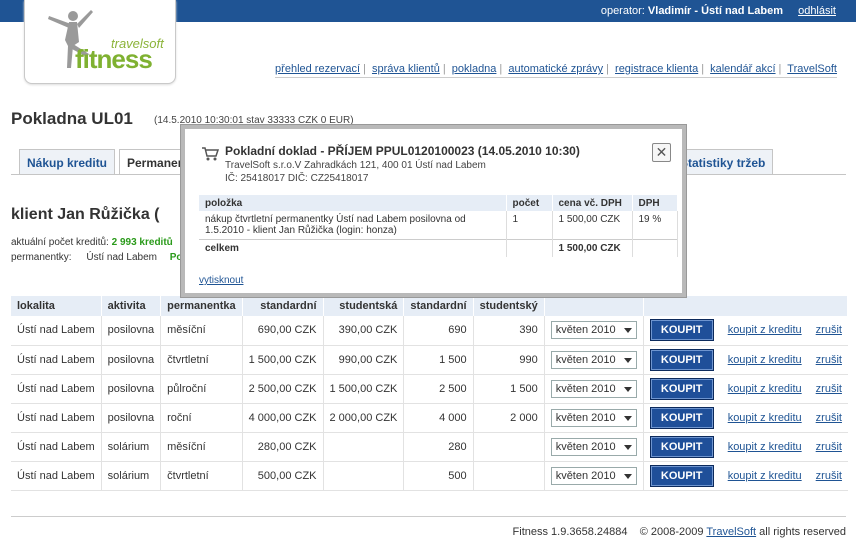  What do you see at coordinates (812, 69) in the screenshot?
I see `nav-travelsoft: TravelSoft` at bounding box center [812, 69].